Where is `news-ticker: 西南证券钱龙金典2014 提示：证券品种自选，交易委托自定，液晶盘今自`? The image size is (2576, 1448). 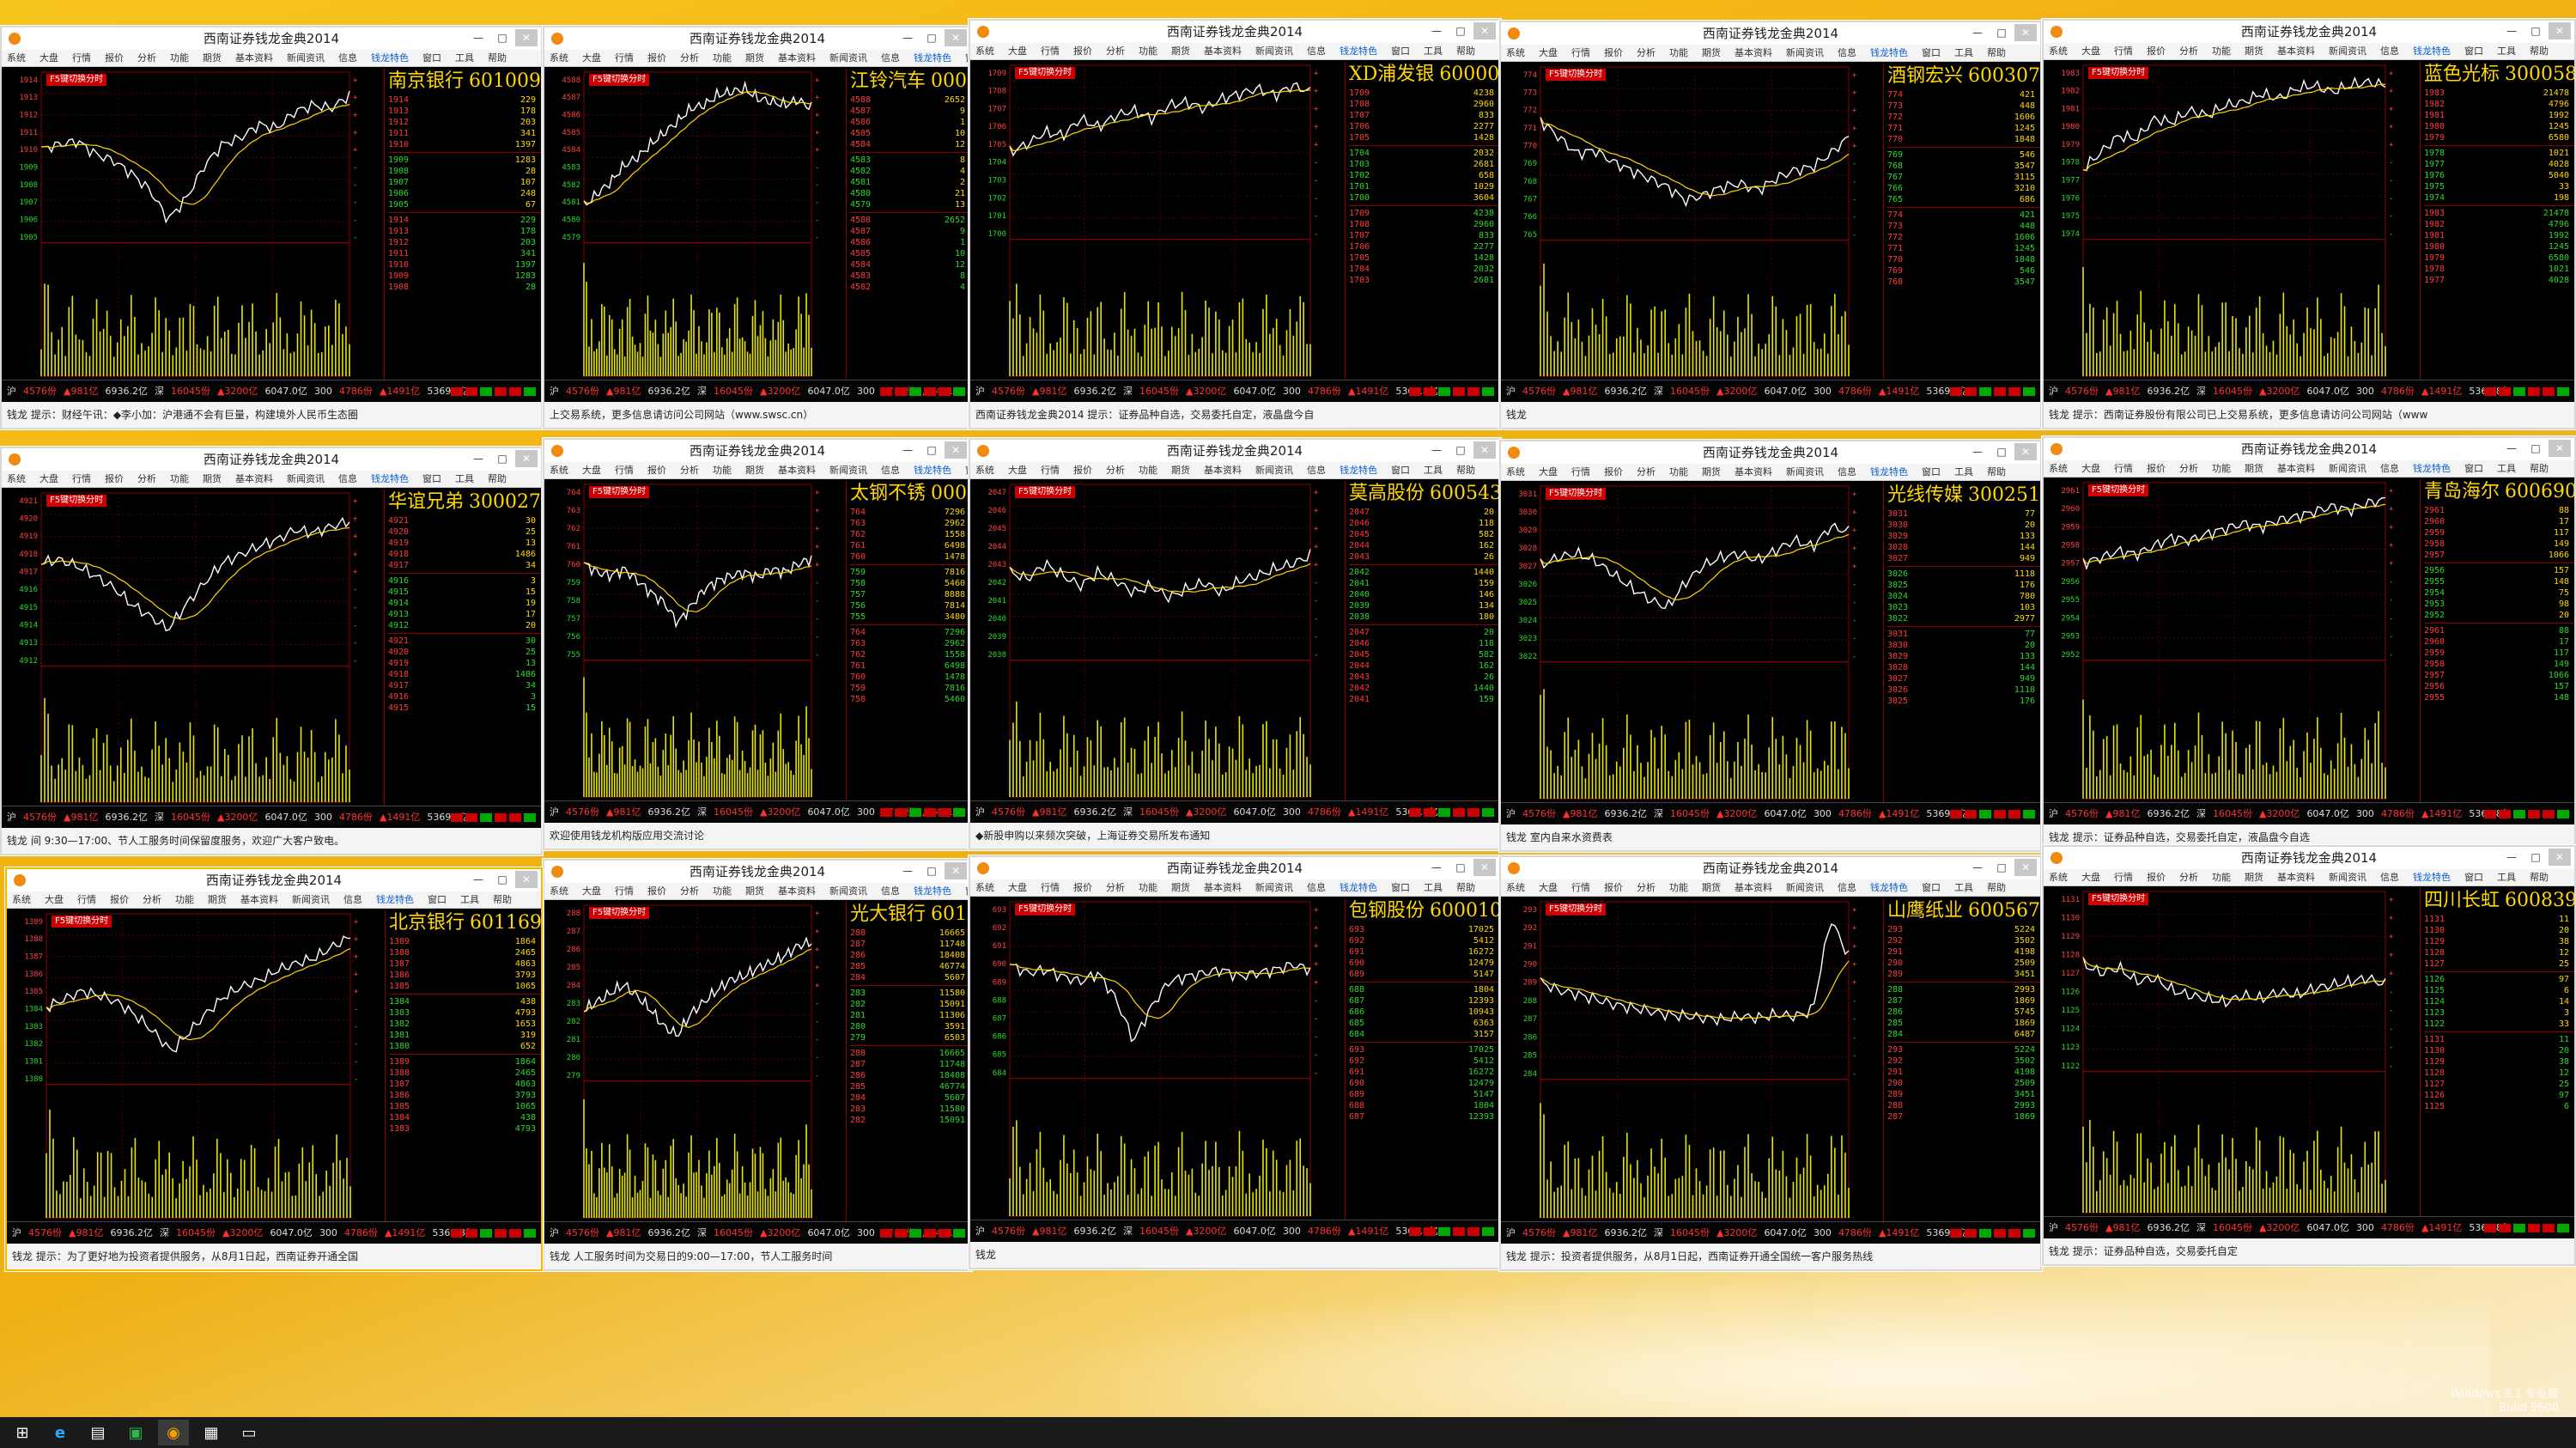 news-ticker: 西南证券钱龙金典2014 提示：证券品种自选，交易委托自定，液晶盘今自 is located at coordinates (1235, 415).